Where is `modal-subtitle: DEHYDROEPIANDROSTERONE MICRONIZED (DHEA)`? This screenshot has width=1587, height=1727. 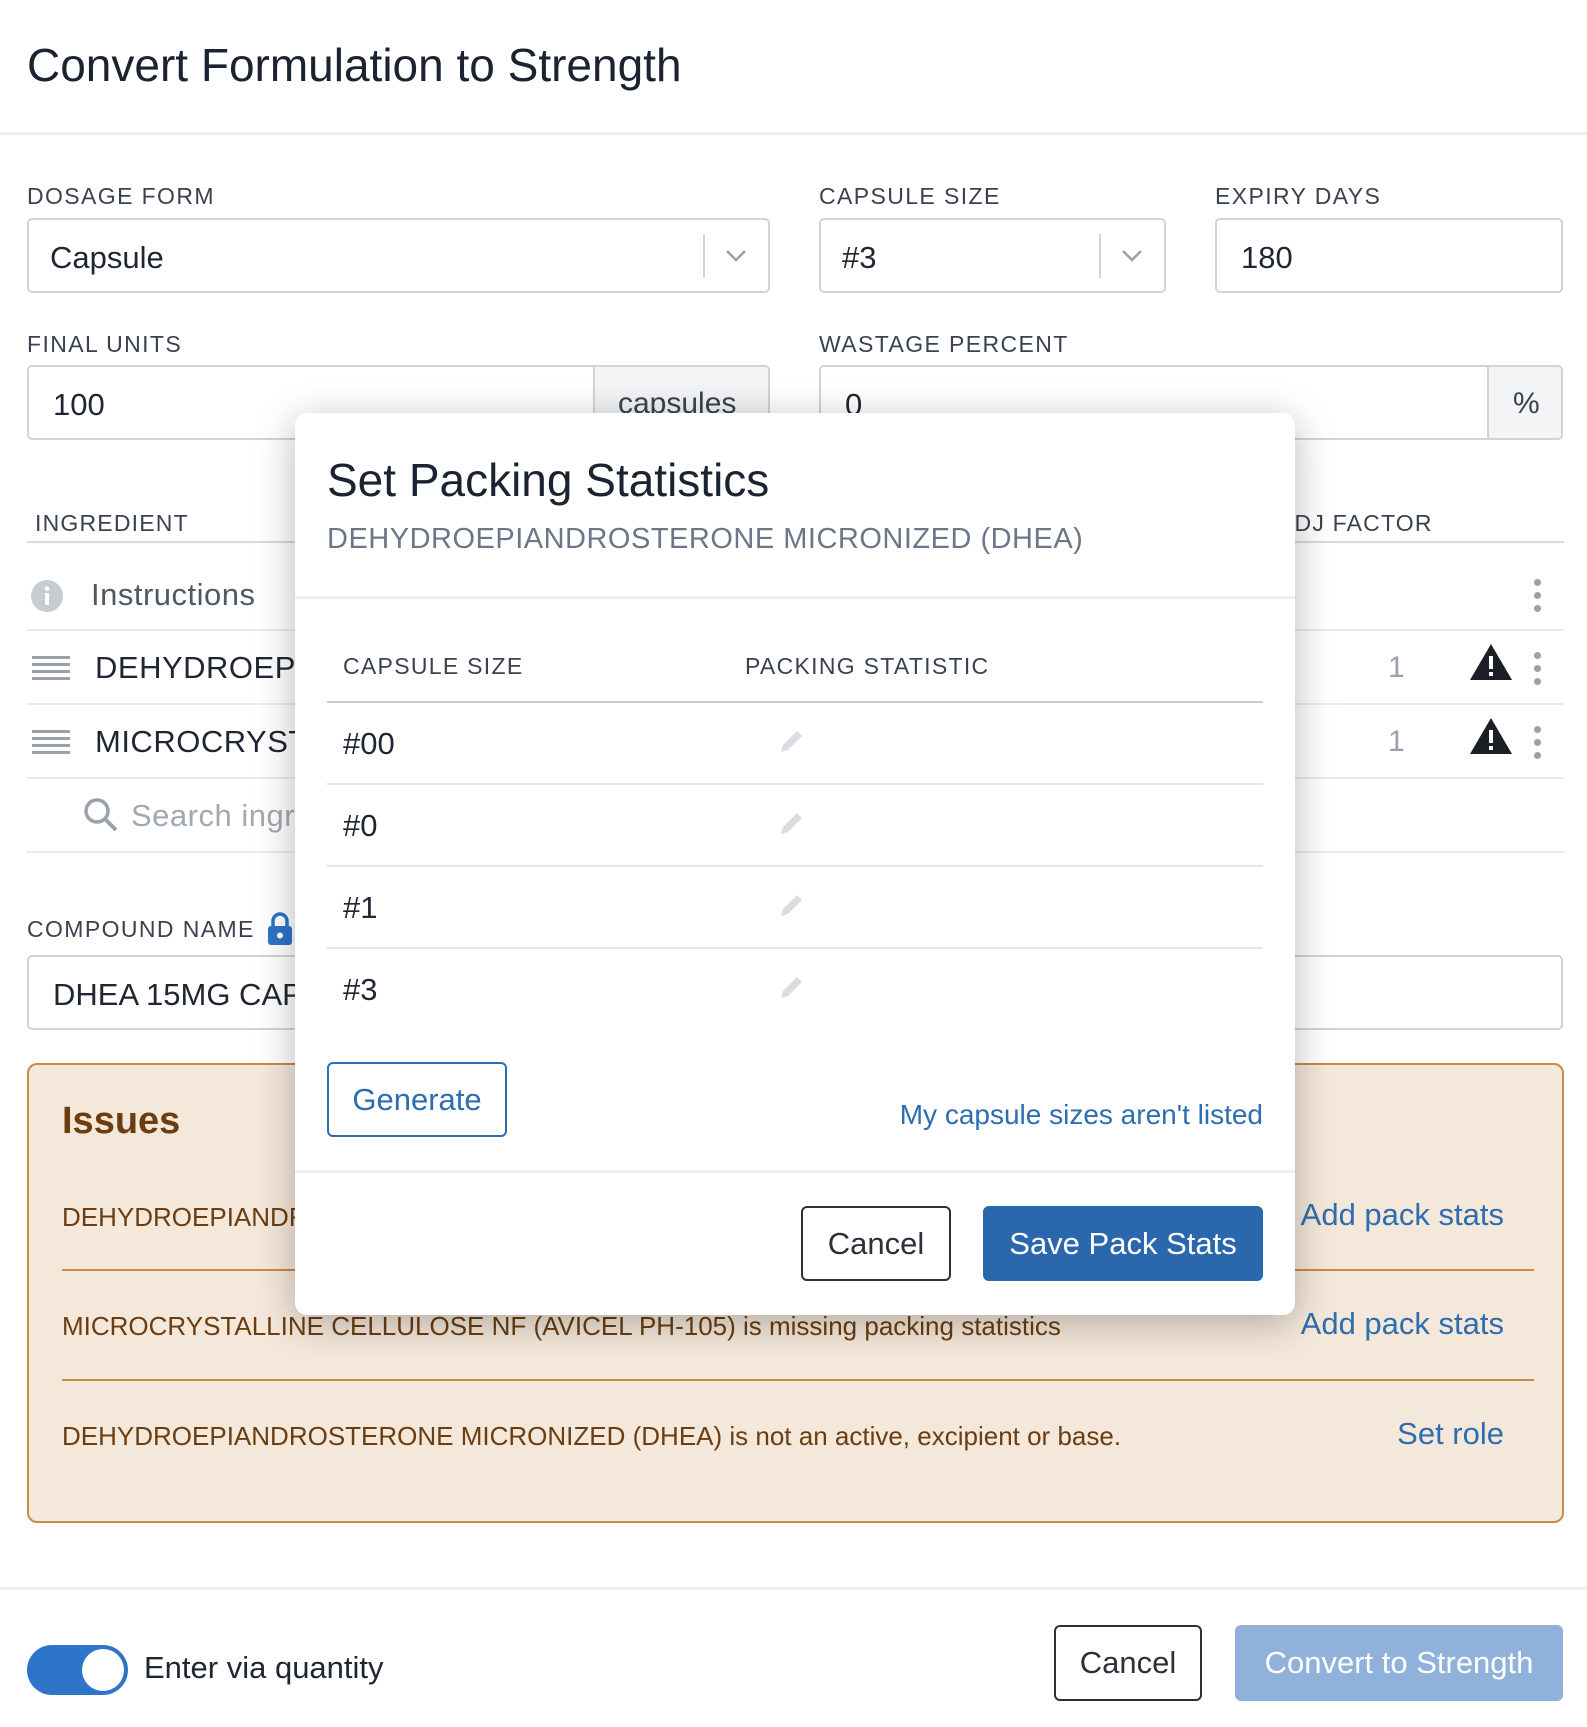 modal-subtitle: DEHYDROEPIANDROSTERONE MICRONIZED (DHEA) is located at coordinates (705, 539).